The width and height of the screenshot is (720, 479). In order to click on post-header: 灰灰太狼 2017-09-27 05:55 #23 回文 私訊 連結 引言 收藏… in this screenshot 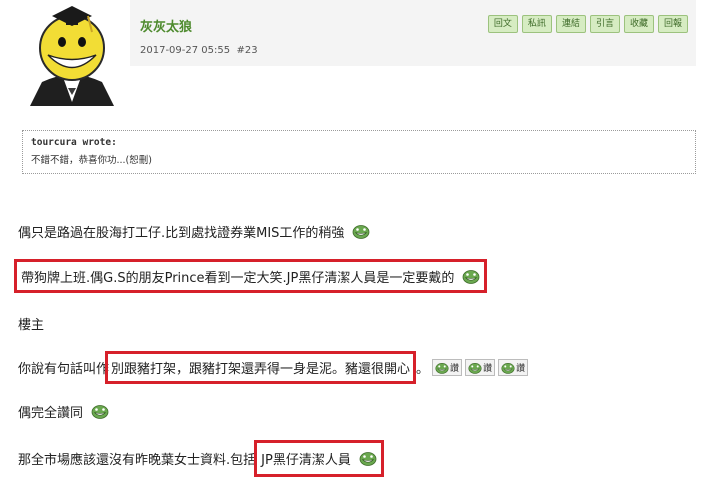, I will do `click(413, 33)`.